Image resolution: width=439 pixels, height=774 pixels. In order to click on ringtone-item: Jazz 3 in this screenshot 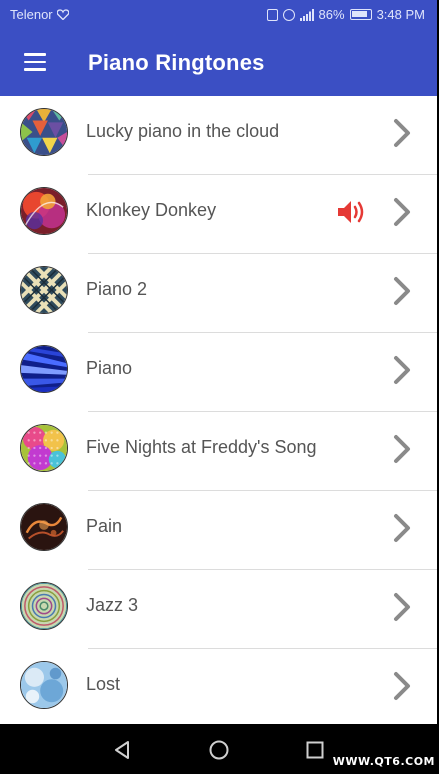, I will do `click(218, 609)`.